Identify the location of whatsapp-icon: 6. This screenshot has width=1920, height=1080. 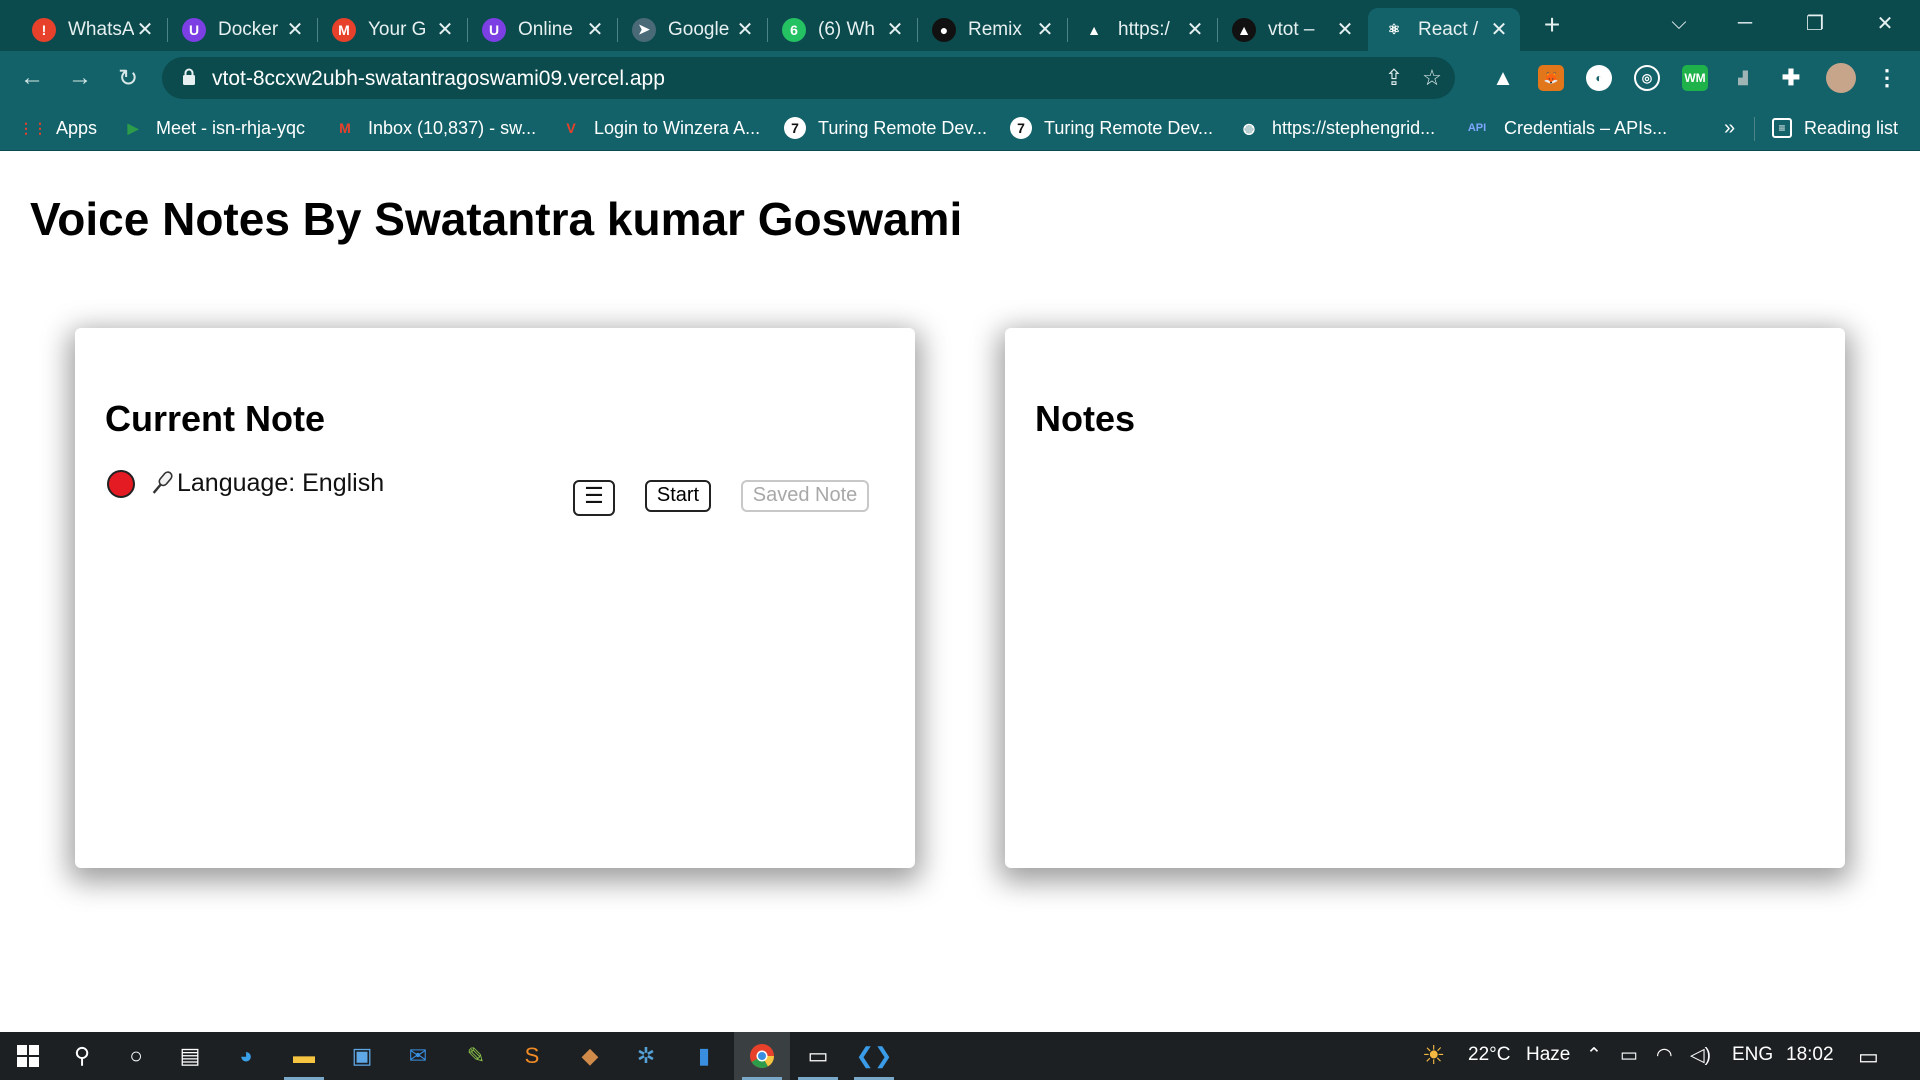
(794, 29).